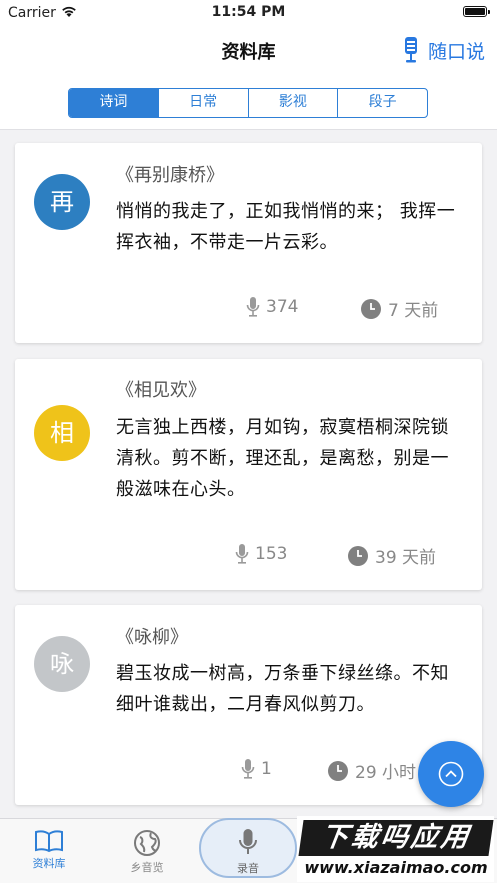 The image size is (497, 883). I want to click on avatar: 咏, so click(62, 664).